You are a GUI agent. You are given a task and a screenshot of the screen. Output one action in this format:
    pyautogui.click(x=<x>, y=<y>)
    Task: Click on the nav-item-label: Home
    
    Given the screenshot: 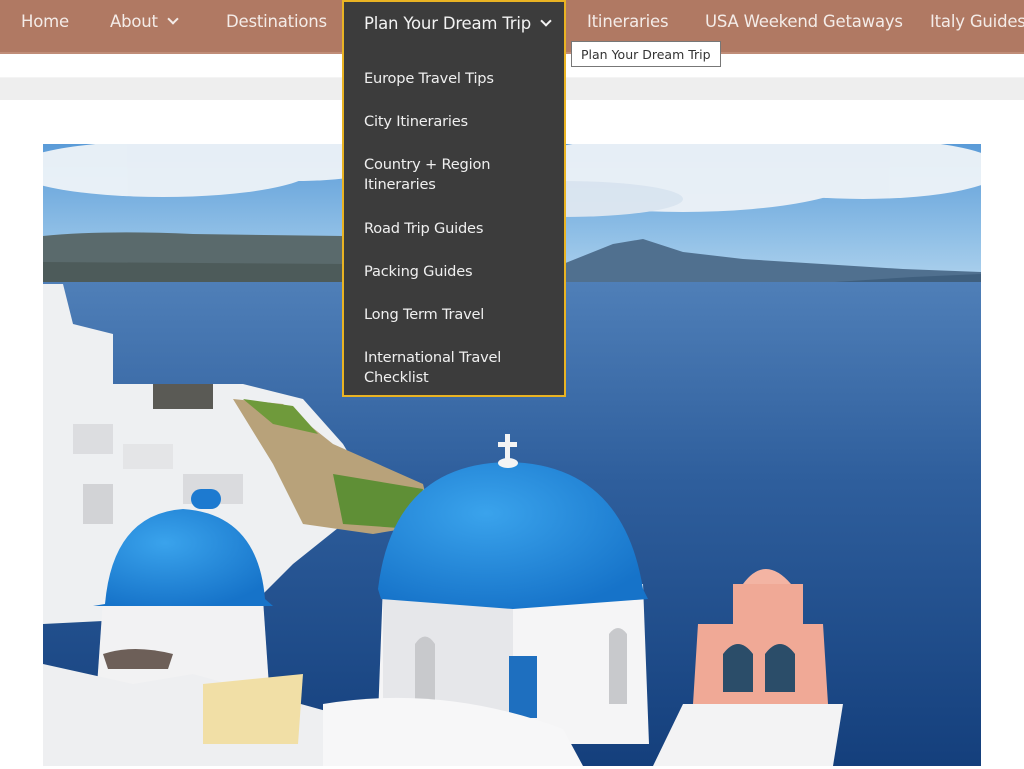 What is the action you would take?
    pyautogui.click(x=45, y=21)
    